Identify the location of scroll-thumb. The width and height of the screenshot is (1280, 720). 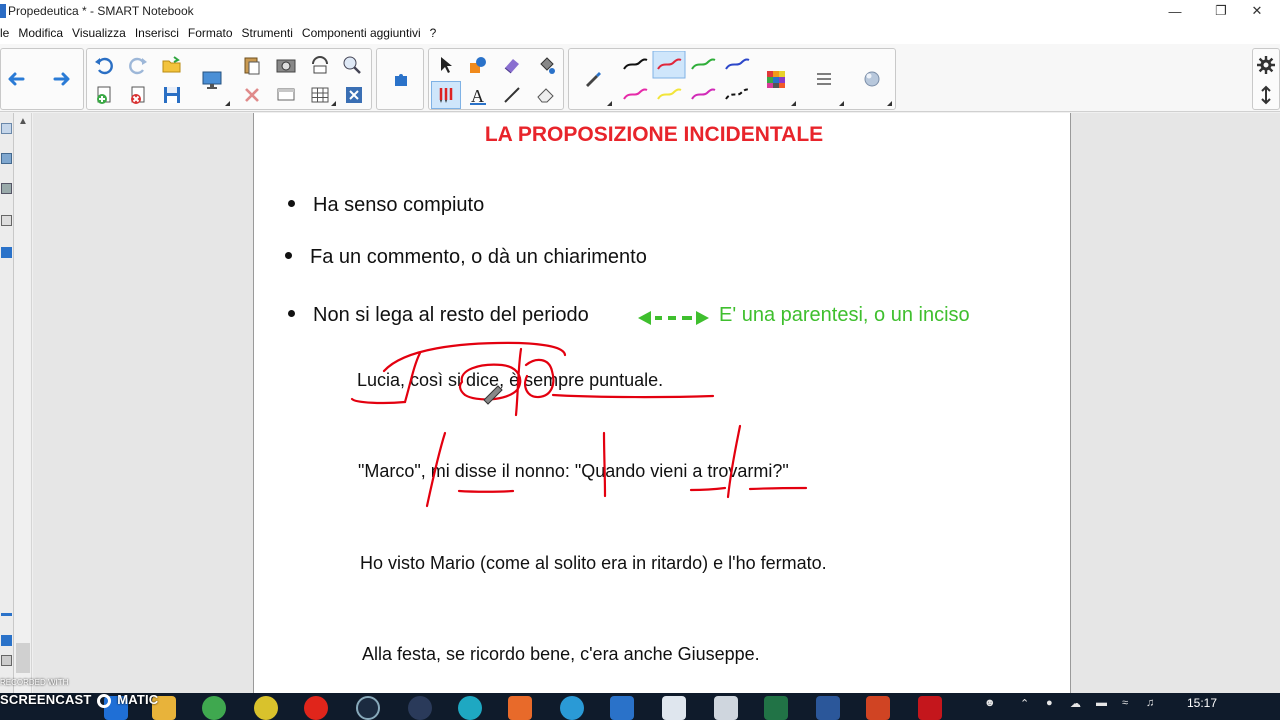
(23, 658).